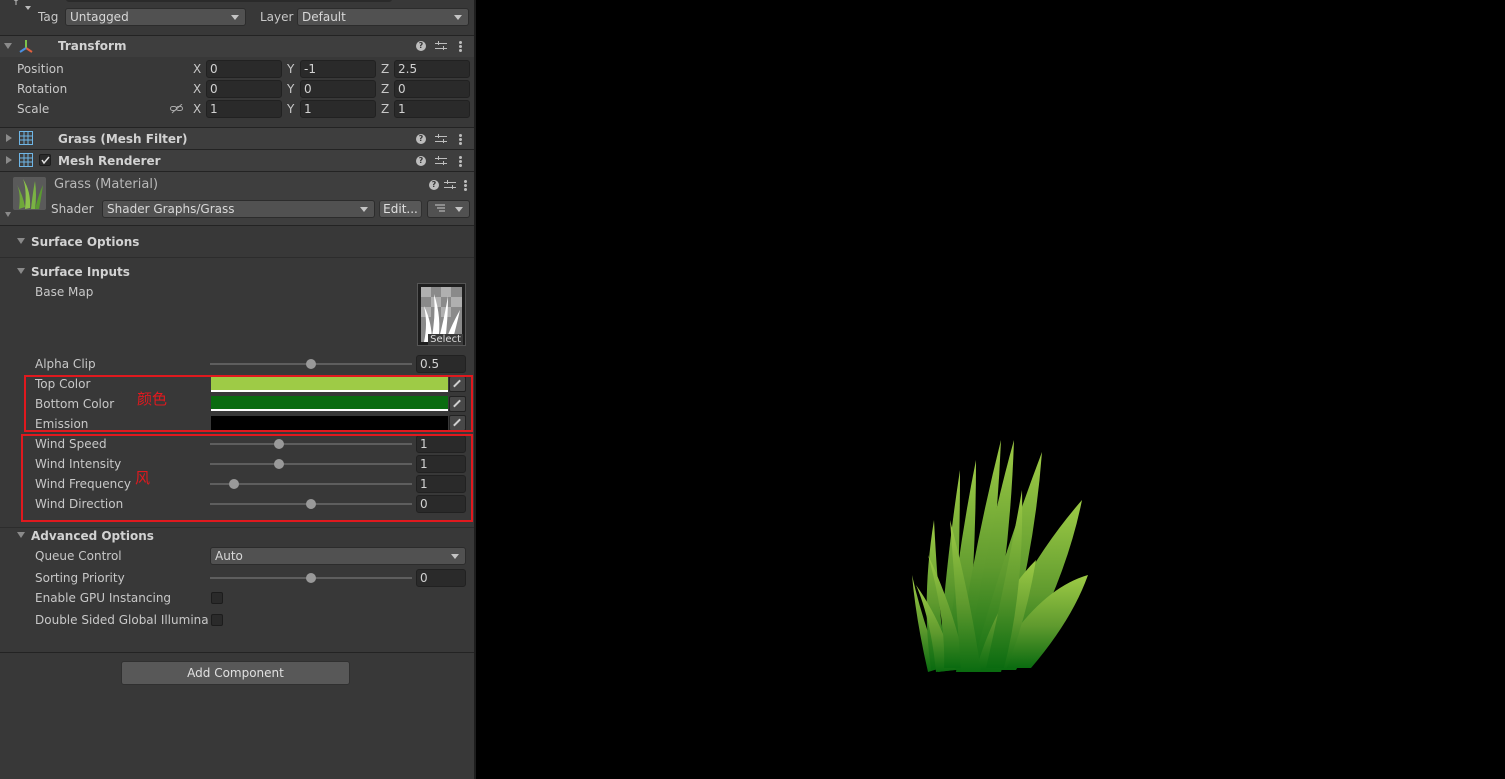 This screenshot has width=1505, height=779. What do you see at coordinates (311, 364) in the screenshot?
I see `alpha-clip-slider-knob` at bounding box center [311, 364].